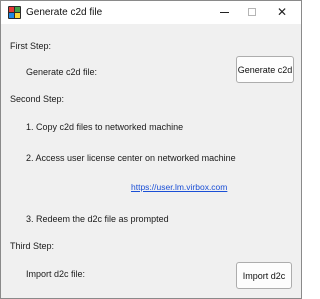  I want to click on minimize-icon, so click(224, 12).